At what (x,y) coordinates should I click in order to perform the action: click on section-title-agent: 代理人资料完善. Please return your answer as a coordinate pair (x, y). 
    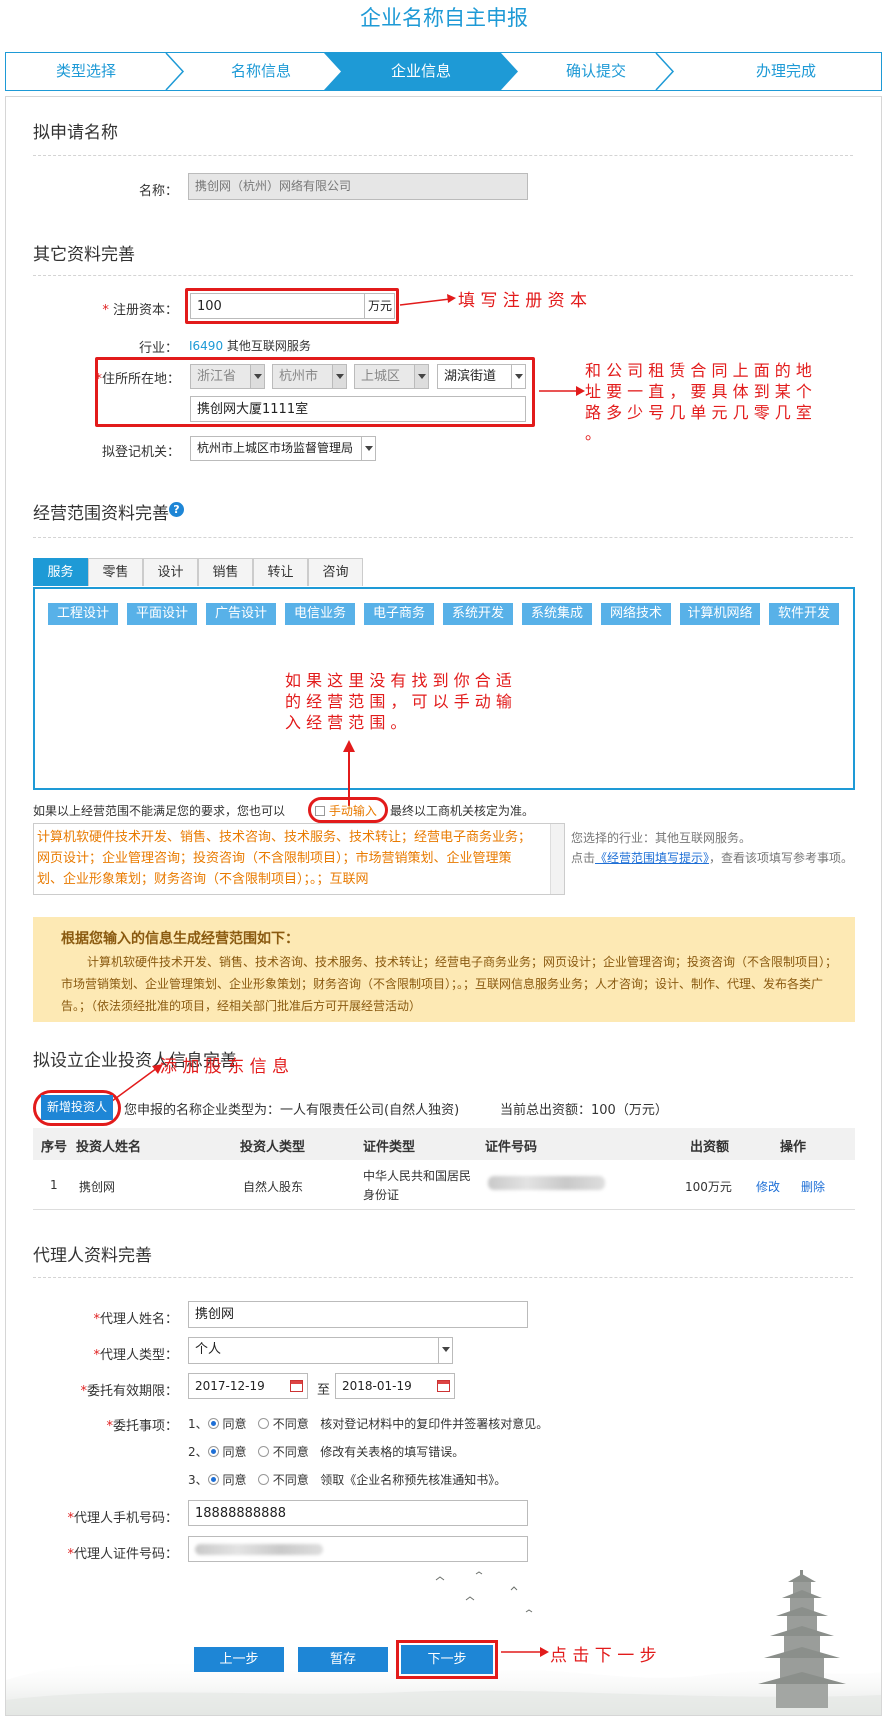
    Looking at the image, I should click on (92, 1256).